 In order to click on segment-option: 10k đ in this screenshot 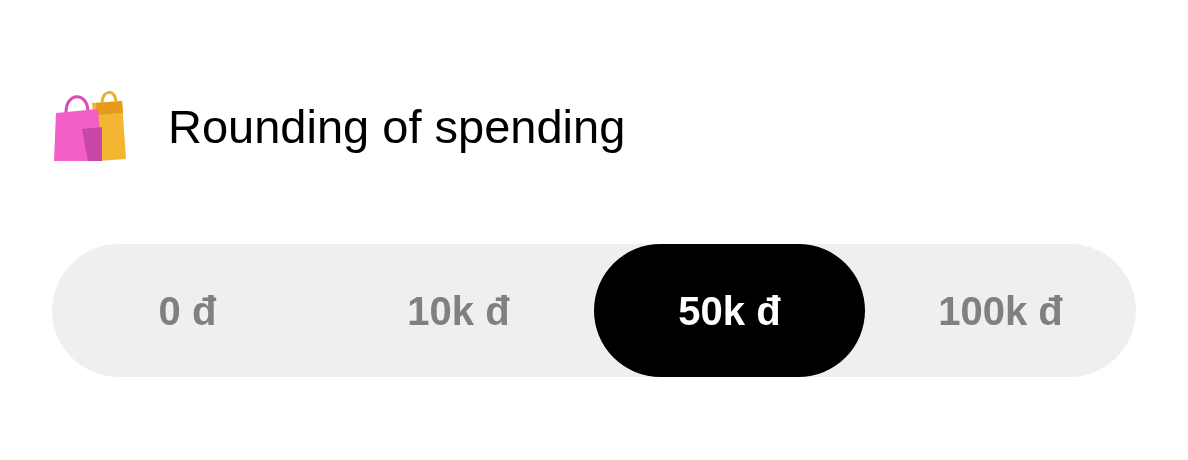, I will do `click(458, 310)`.